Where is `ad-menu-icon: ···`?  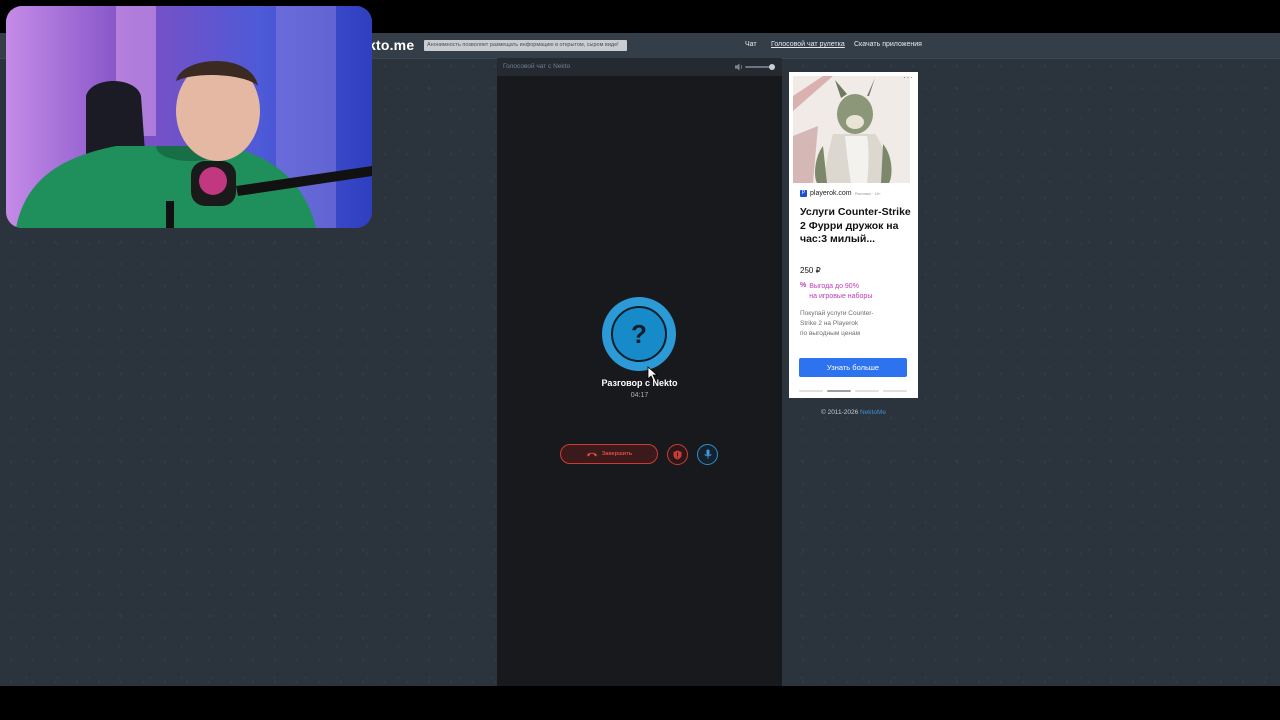 ad-menu-icon: ··· is located at coordinates (908, 77).